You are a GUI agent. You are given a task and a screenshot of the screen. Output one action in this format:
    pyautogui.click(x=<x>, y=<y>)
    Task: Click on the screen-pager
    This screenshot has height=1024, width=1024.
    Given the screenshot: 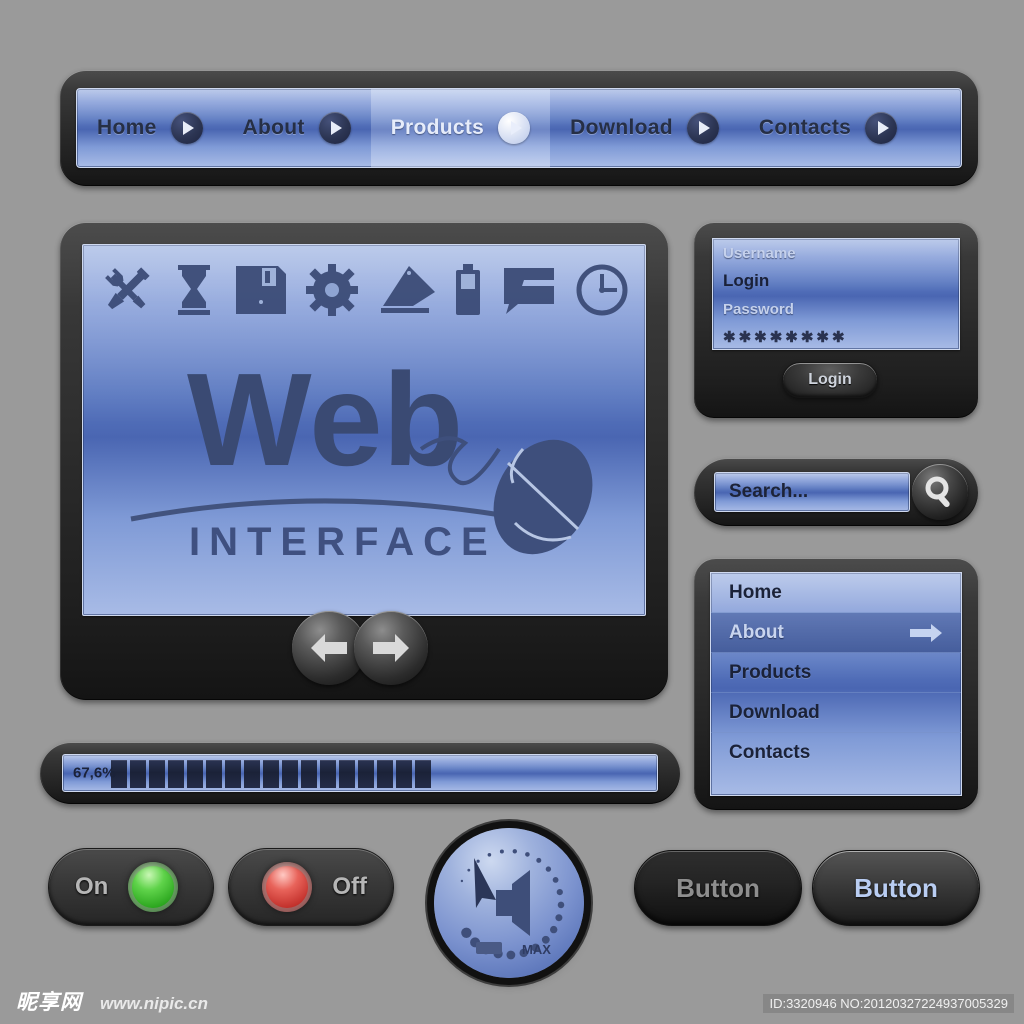 What is the action you would take?
    pyautogui.click(x=372, y=648)
    